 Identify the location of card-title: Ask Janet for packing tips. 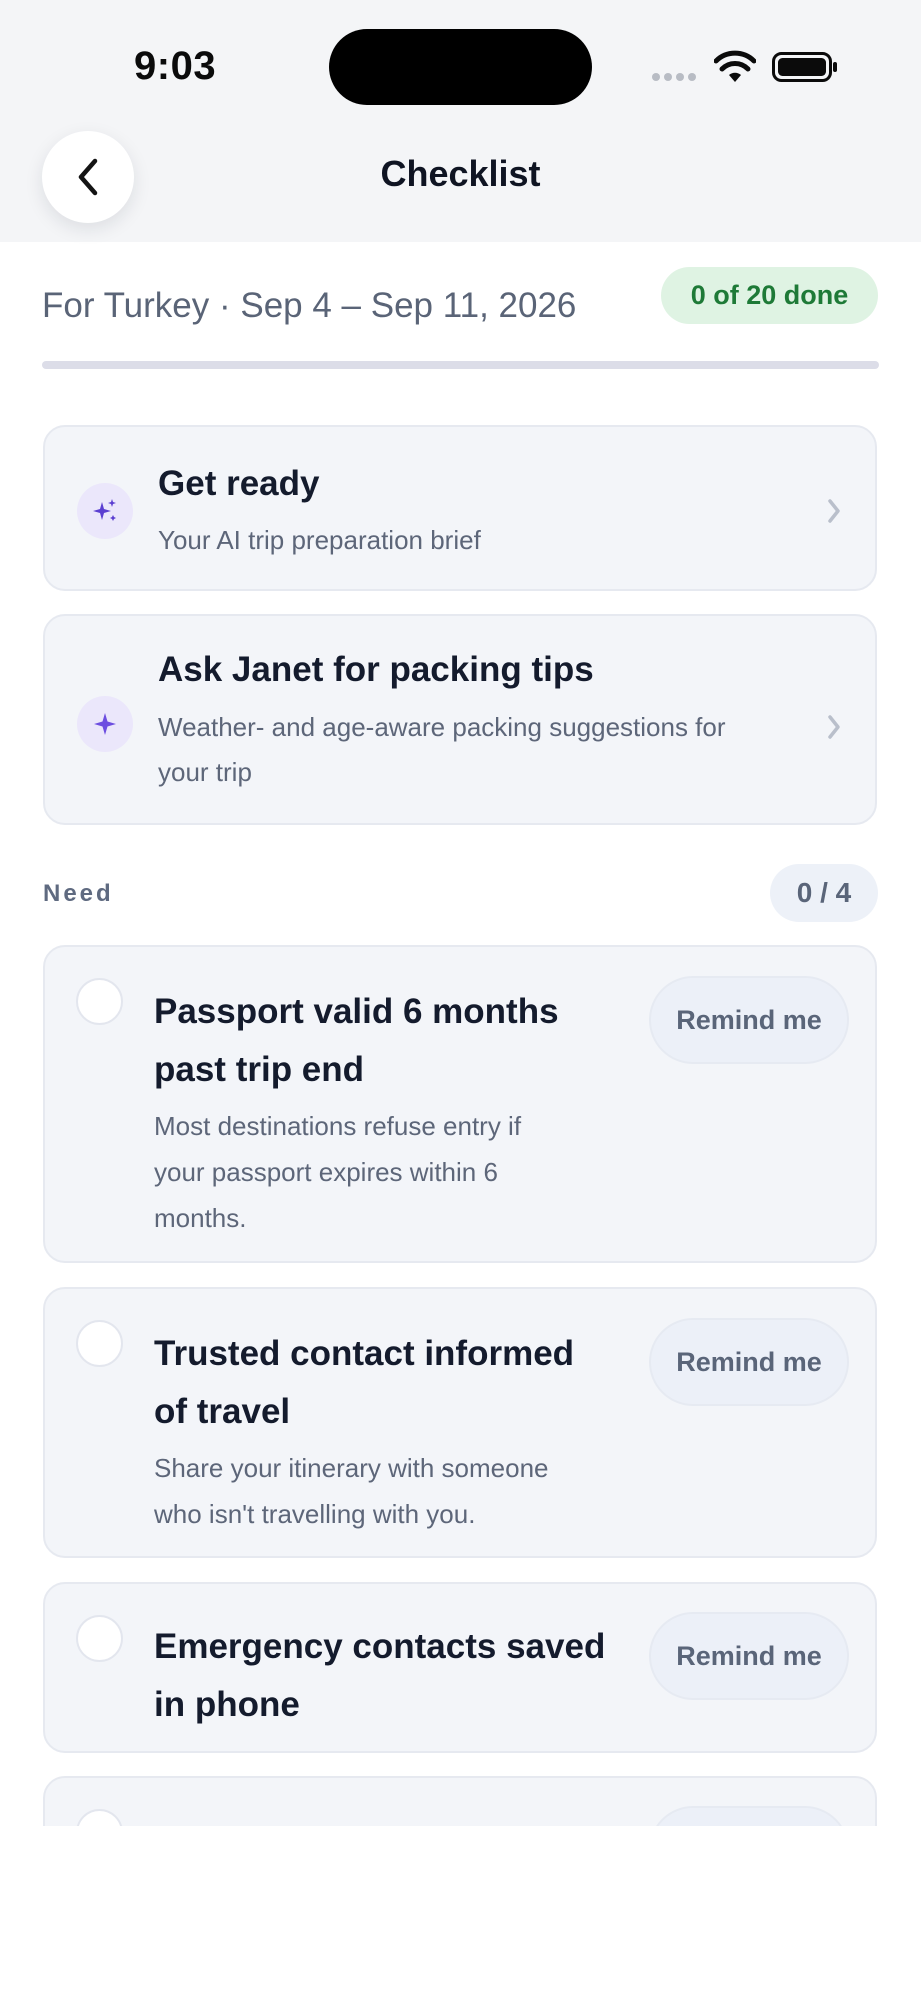
(376, 669).